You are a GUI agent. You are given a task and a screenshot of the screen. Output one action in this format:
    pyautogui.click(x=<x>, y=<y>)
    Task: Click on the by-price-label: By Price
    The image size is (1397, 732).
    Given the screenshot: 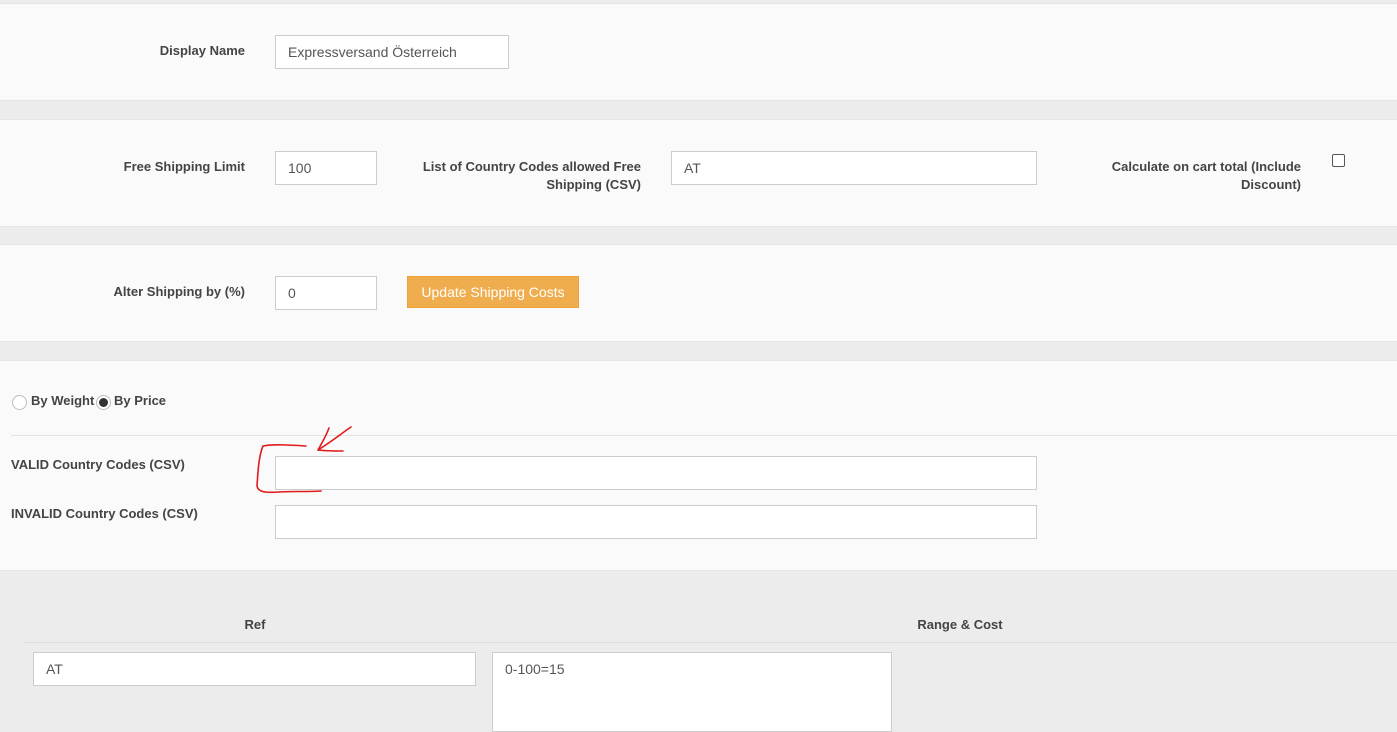 What is the action you would take?
    pyautogui.click(x=140, y=400)
    